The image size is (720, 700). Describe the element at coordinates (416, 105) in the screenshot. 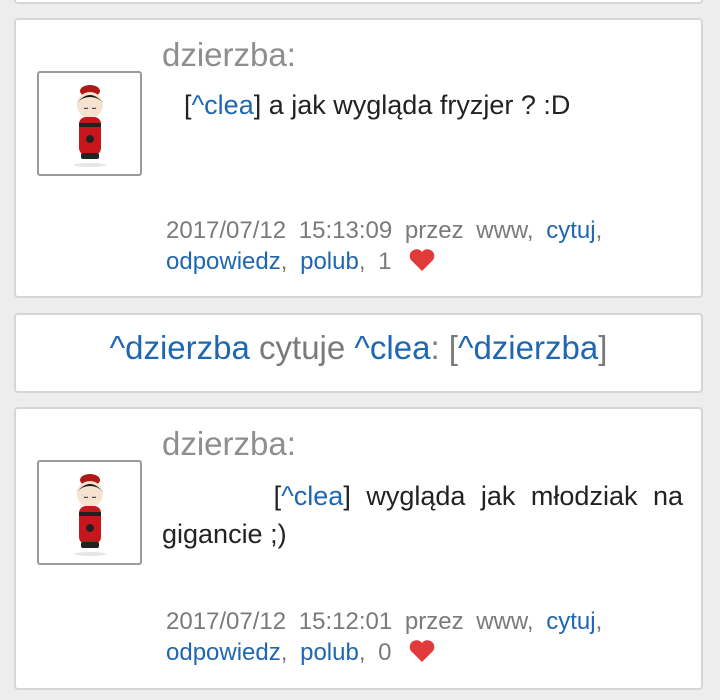

I see `post-text: a jak wygląda fryzjer ? :D` at that location.